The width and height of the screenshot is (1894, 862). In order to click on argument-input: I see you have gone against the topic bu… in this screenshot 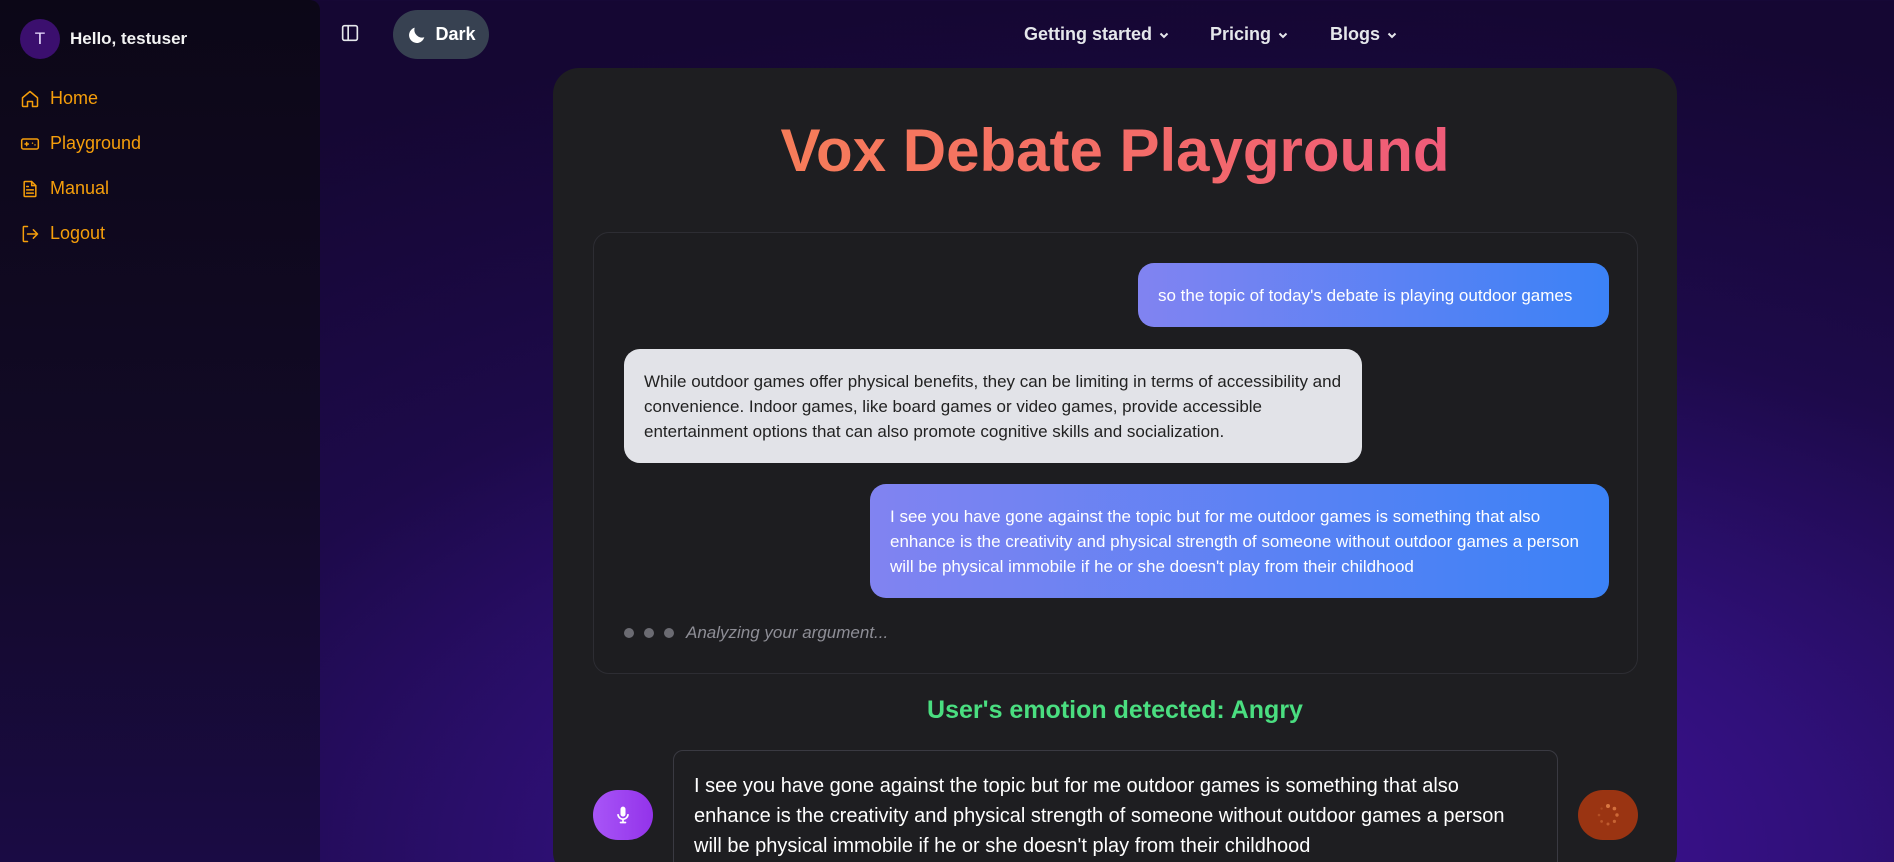, I will do `click(1115, 806)`.